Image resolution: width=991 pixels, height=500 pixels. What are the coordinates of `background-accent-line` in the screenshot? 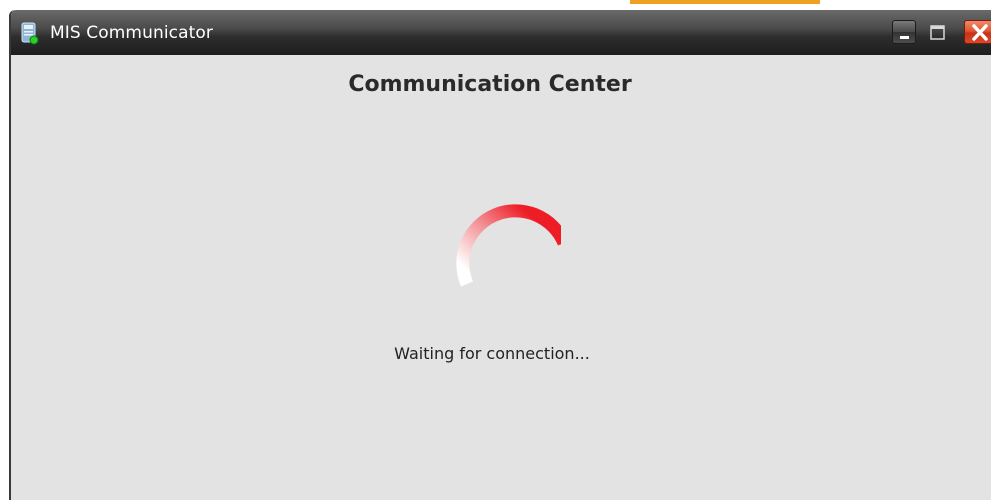 It's located at (725, 2).